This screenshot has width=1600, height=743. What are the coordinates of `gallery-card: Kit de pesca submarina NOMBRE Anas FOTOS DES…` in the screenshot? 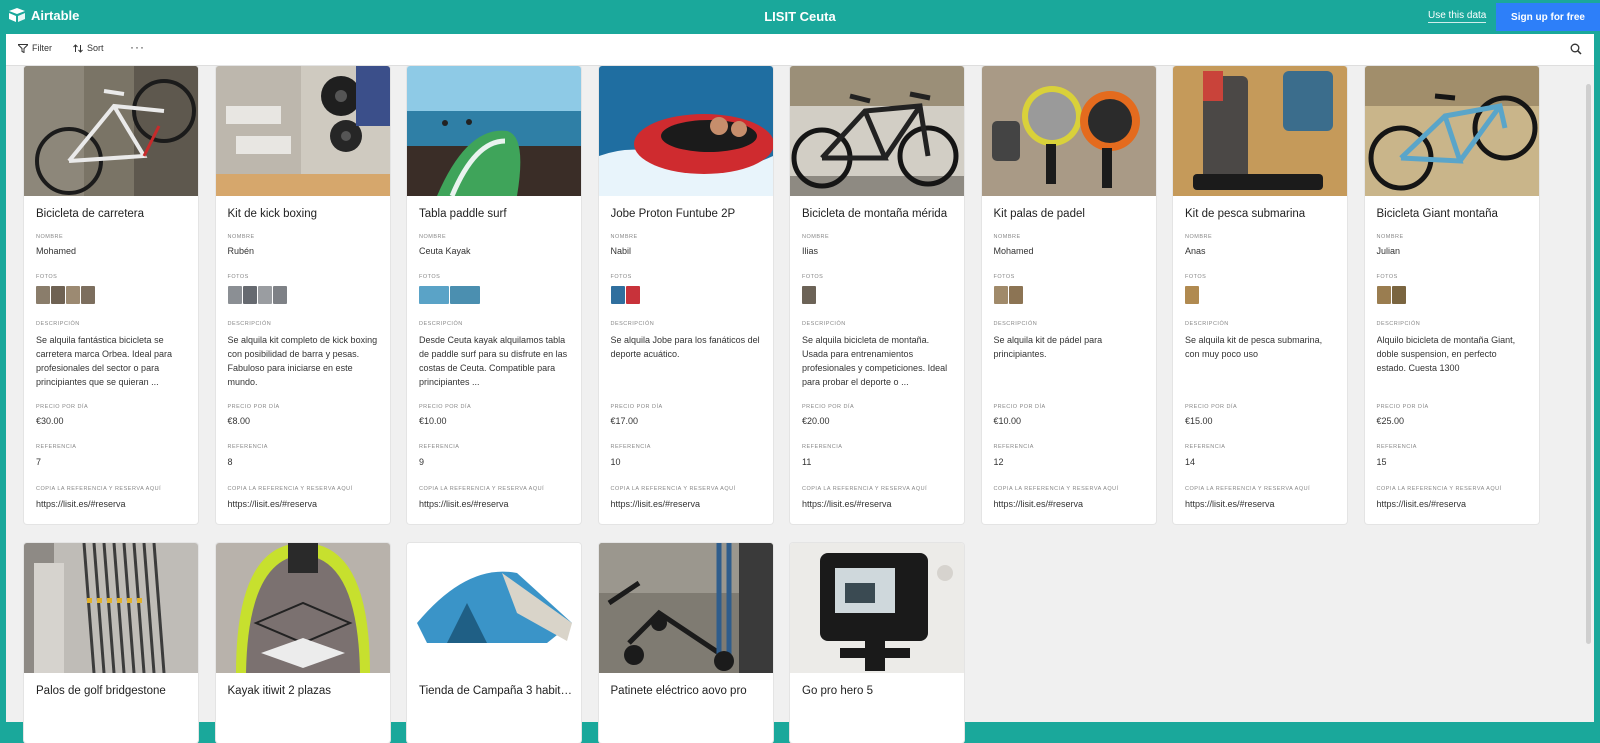 It's located at (1260, 295).